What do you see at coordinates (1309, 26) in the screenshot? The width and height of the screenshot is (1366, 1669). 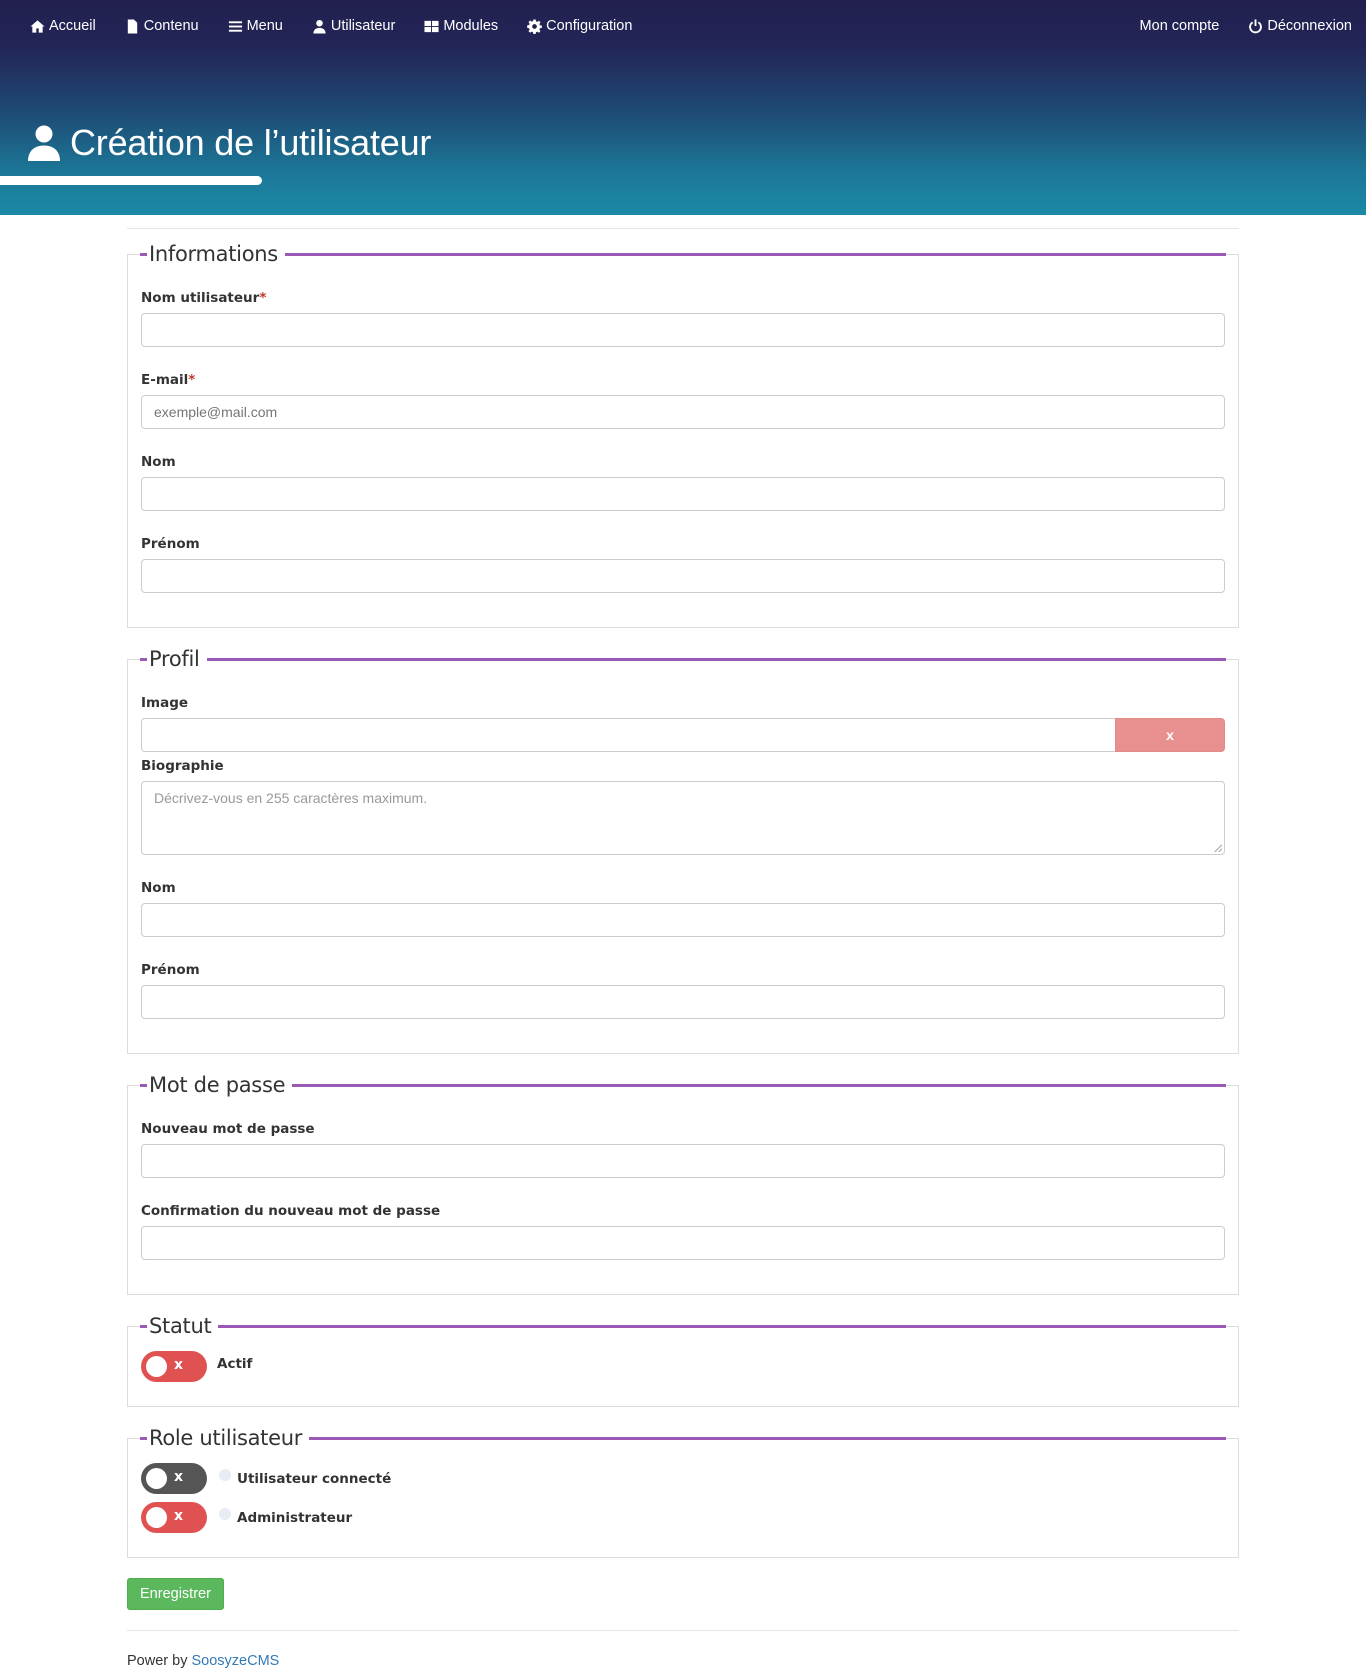 I see `nav-label: Déconnexion` at bounding box center [1309, 26].